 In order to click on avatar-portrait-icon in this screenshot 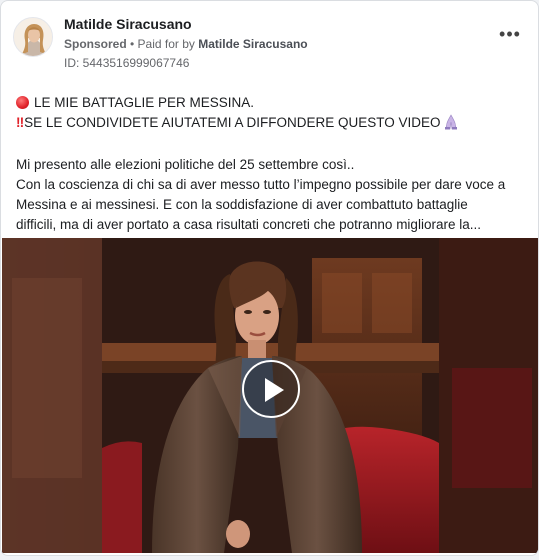, I will do `click(33, 37)`.